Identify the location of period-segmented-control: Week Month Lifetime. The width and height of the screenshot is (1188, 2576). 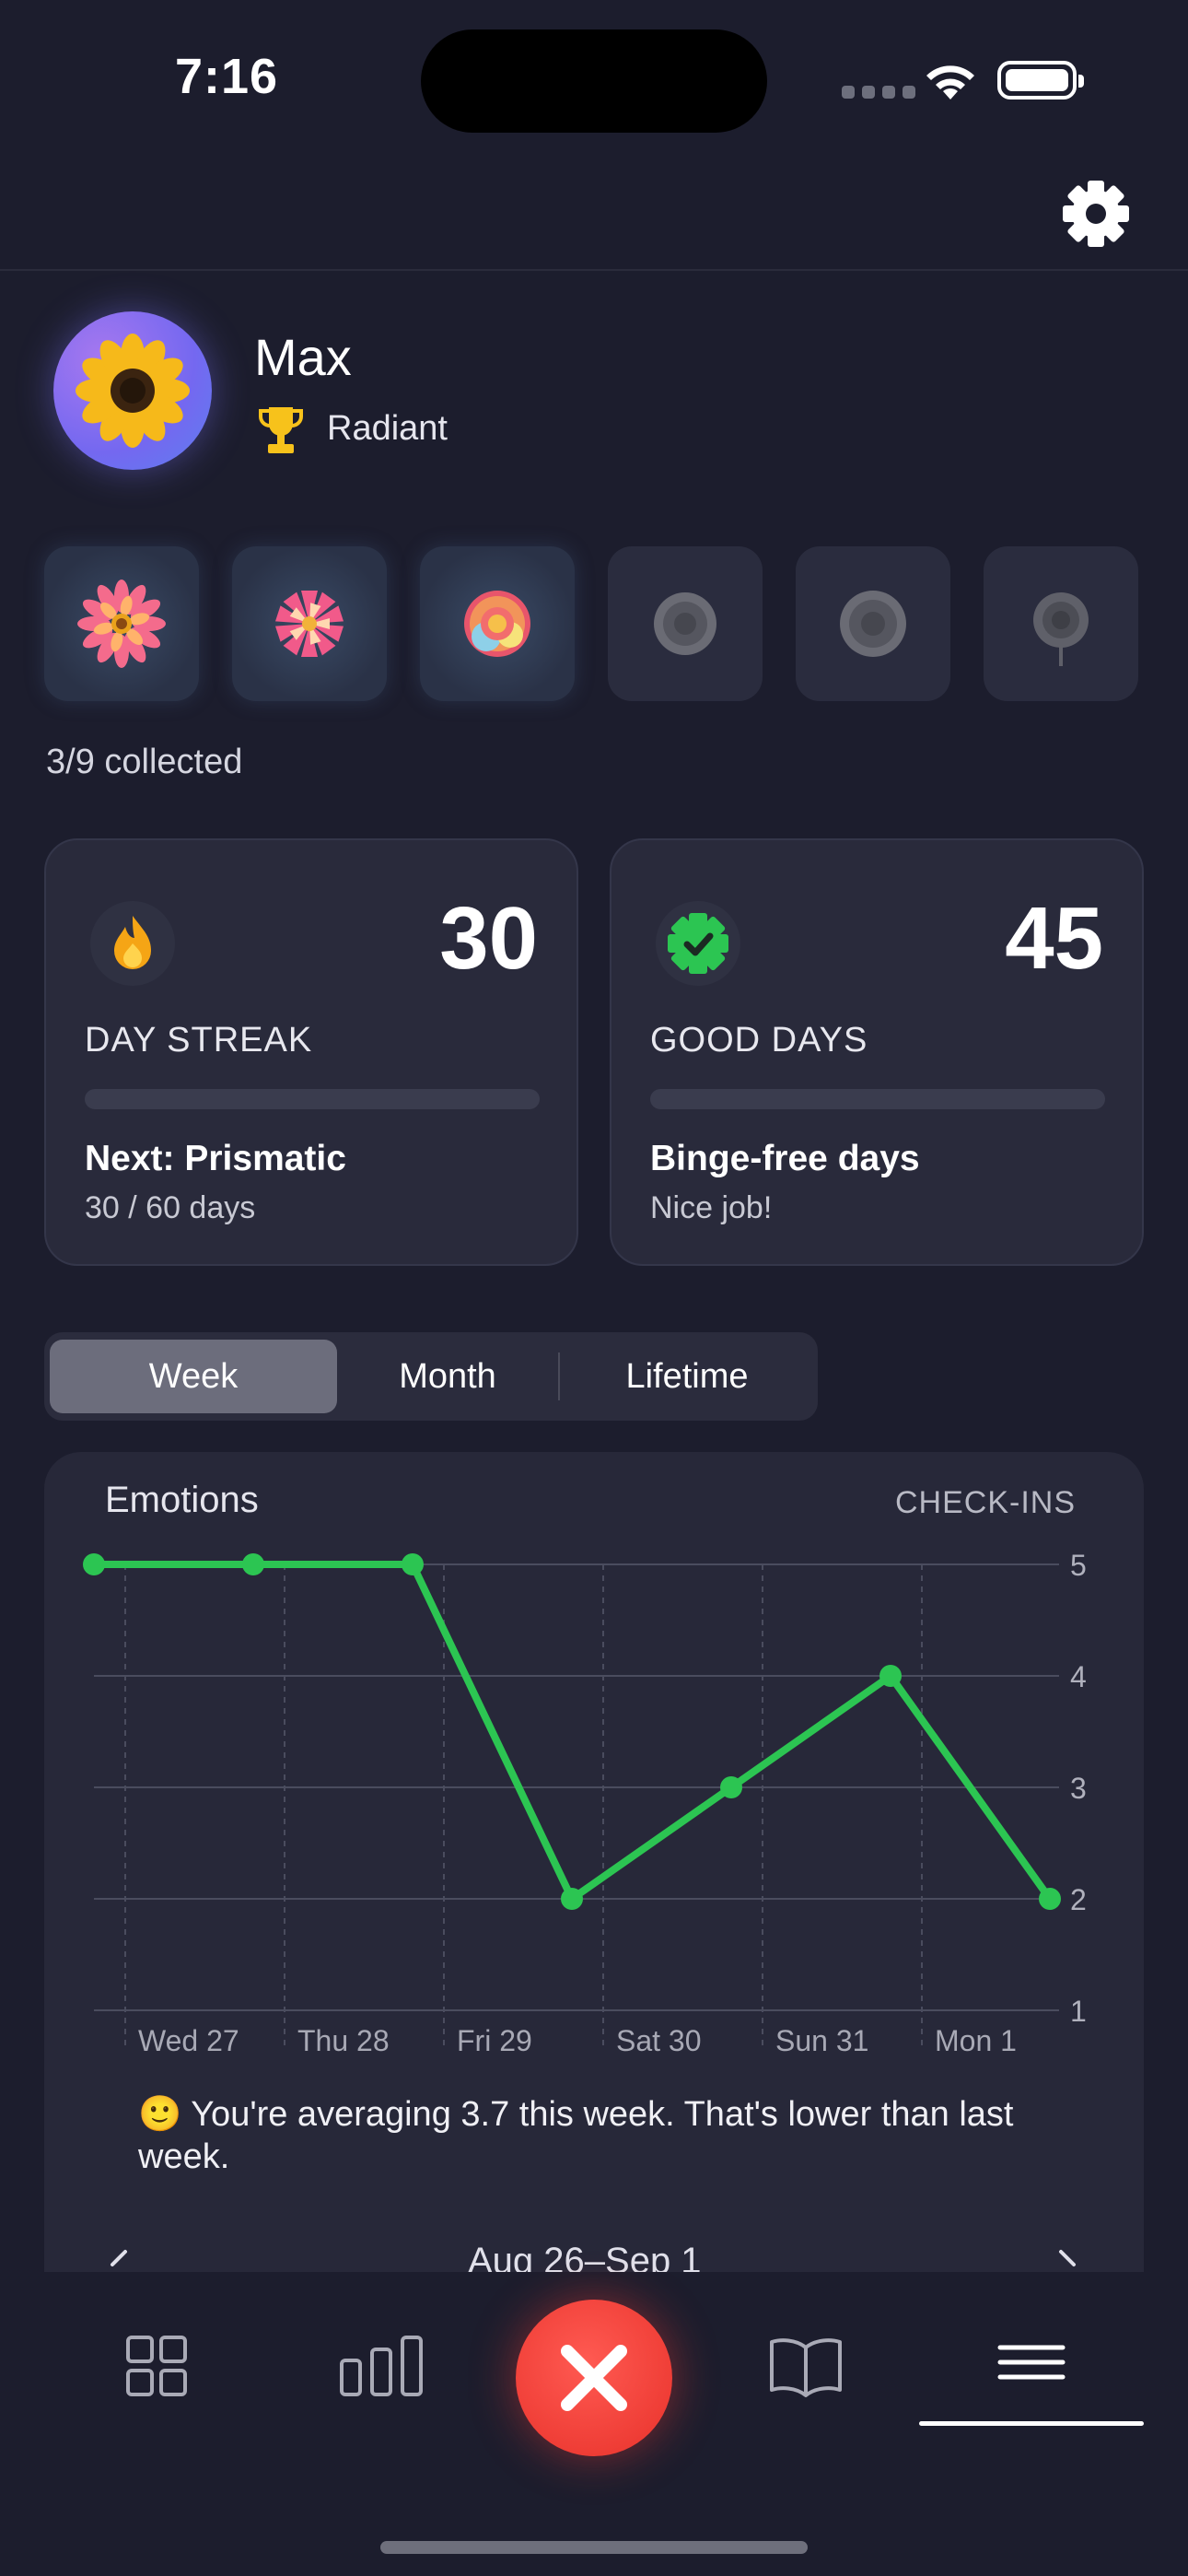
(431, 1376).